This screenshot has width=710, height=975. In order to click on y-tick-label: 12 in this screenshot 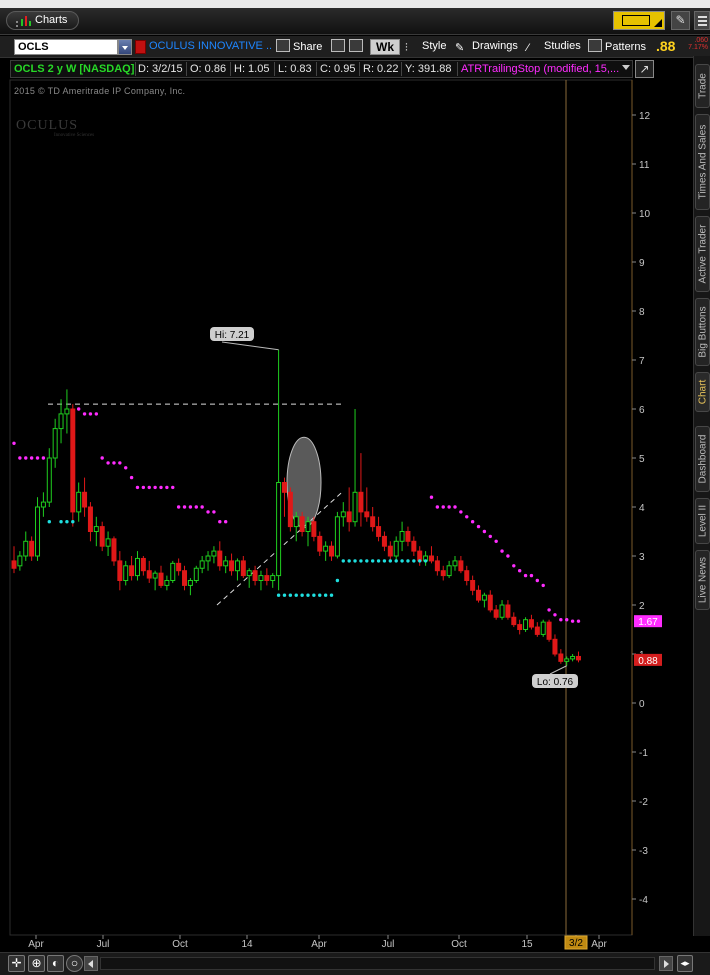, I will do `click(645, 116)`.